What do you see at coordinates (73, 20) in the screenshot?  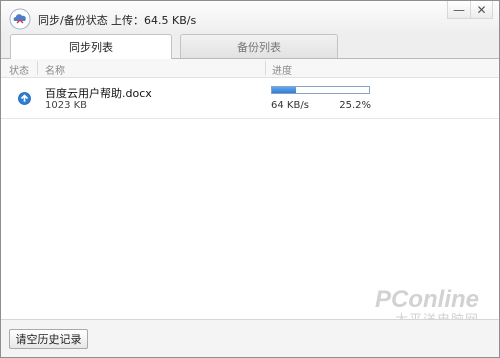 I see `window-title: 同步/备份状态` at bounding box center [73, 20].